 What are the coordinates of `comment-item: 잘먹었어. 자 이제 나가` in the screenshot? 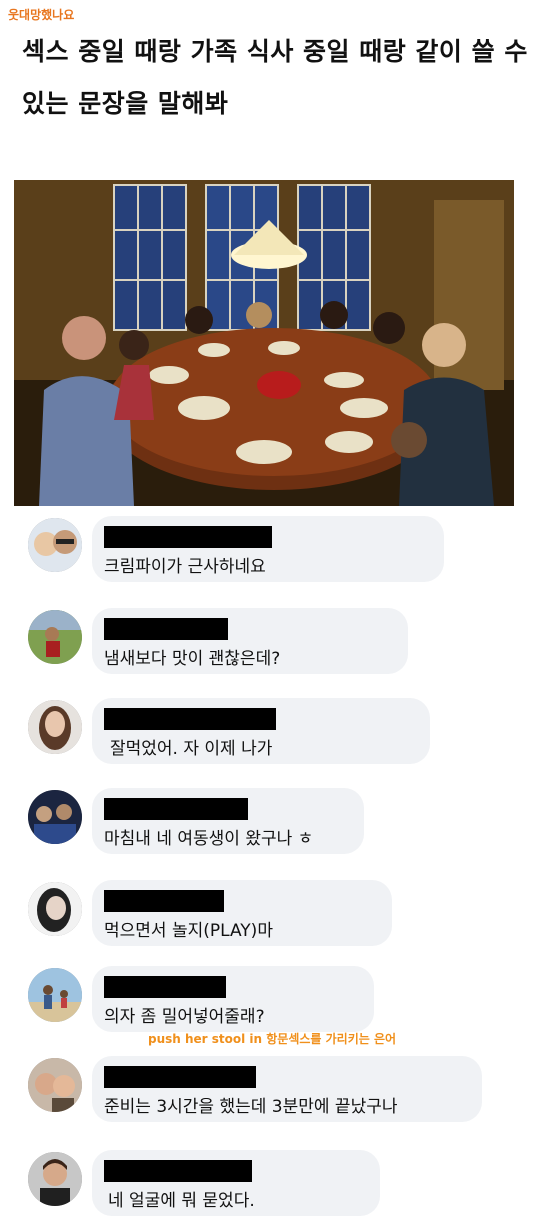 It's located at (280, 731).